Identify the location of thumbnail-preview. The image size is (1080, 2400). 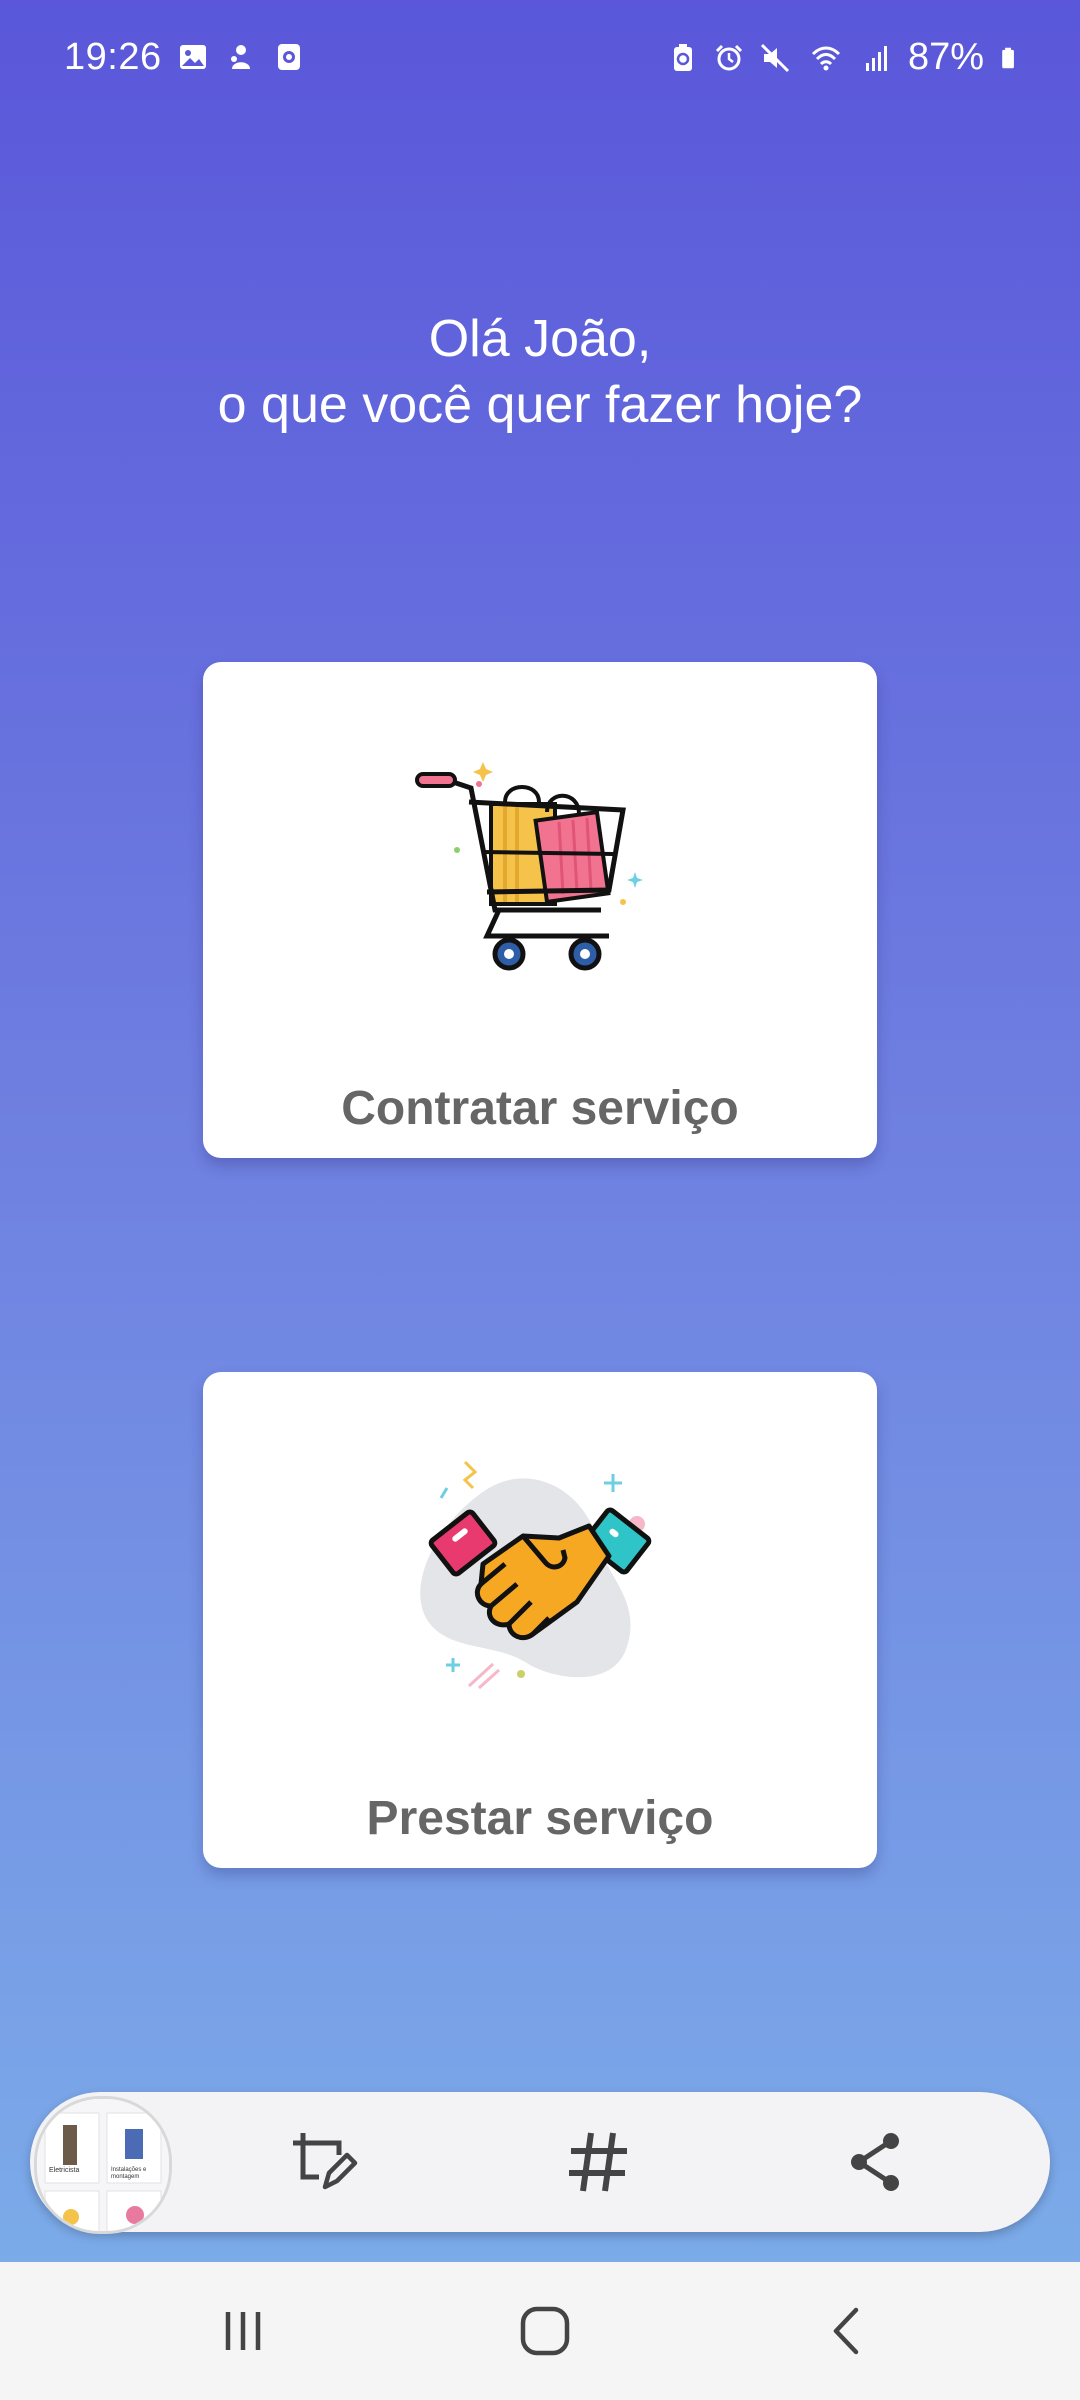
(103, 2165).